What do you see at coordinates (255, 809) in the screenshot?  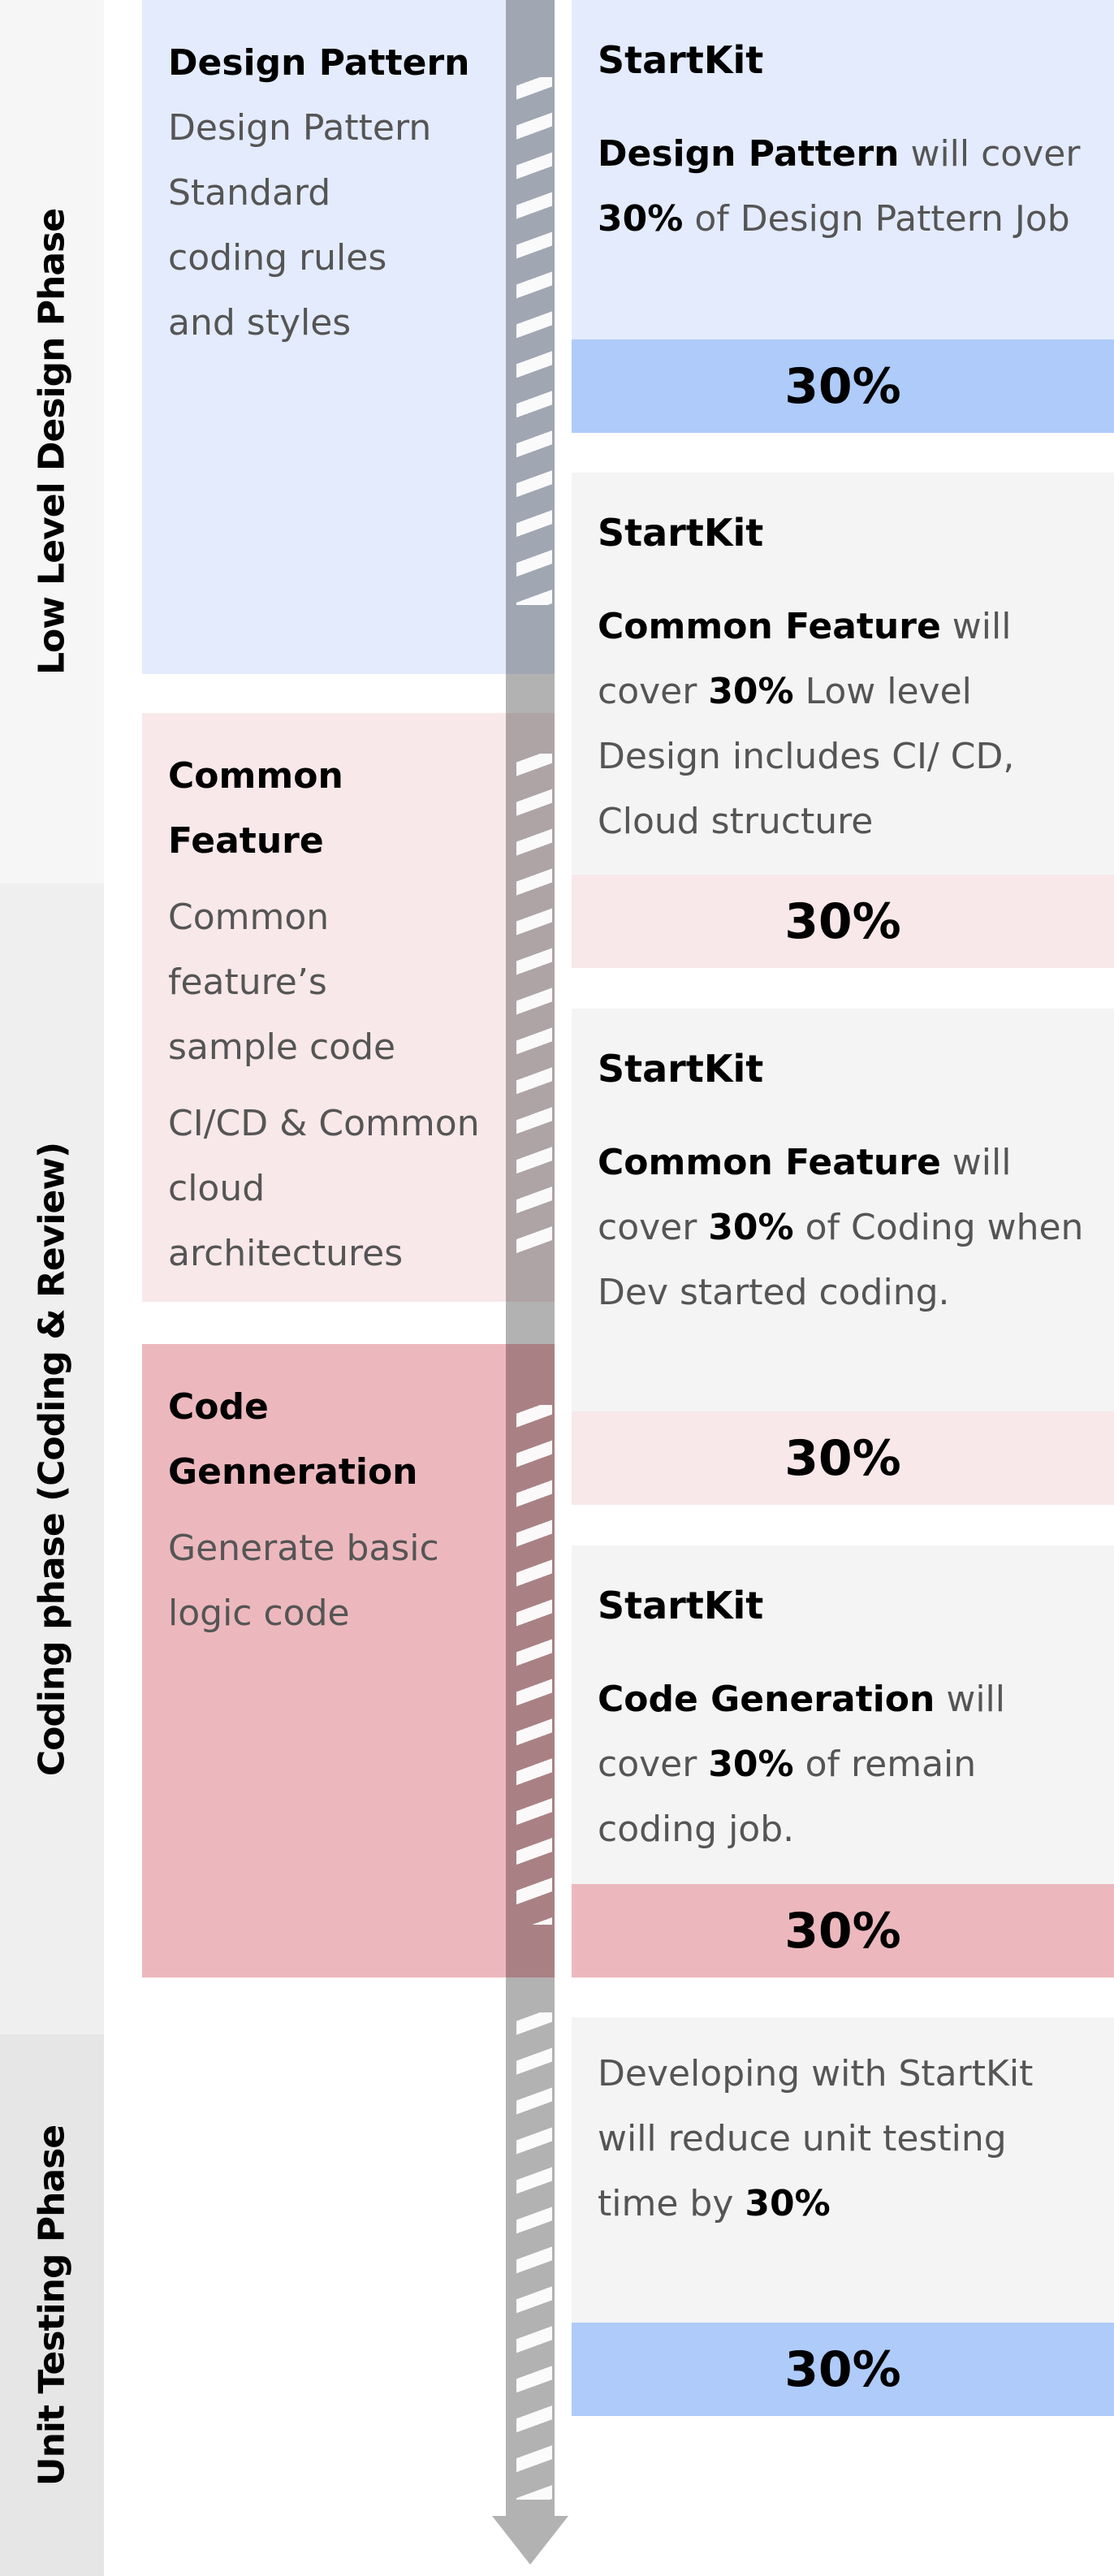 I see `feature-title: Common Feature` at bounding box center [255, 809].